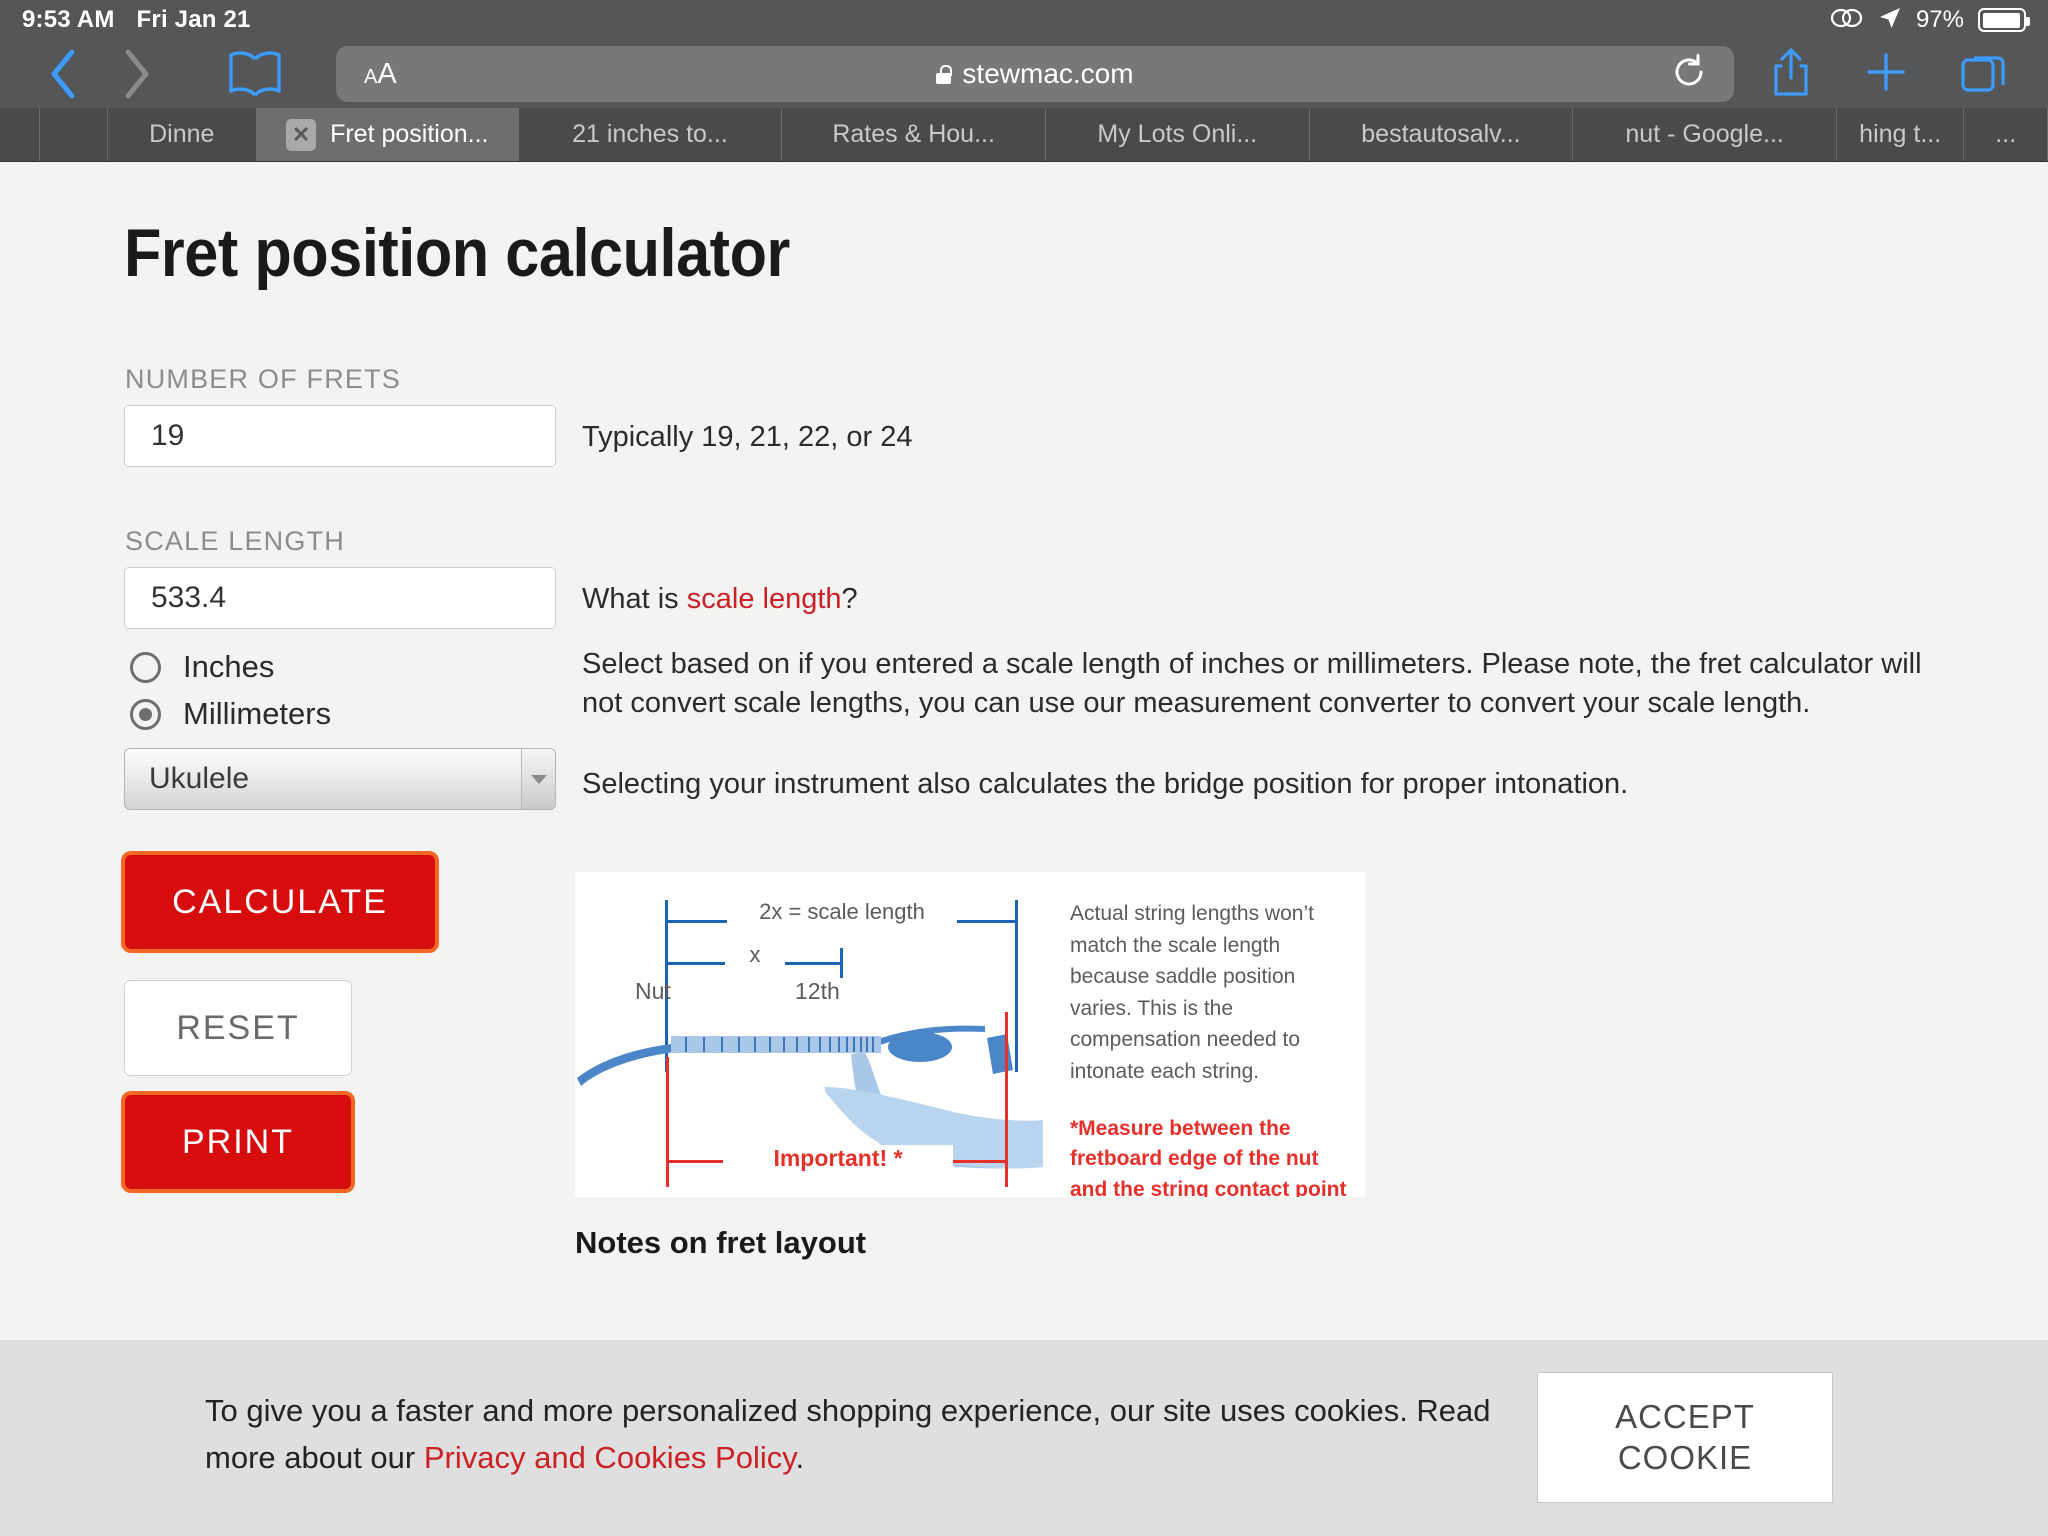  I want to click on diagram-important-label: Important! *, so click(838, 1158).